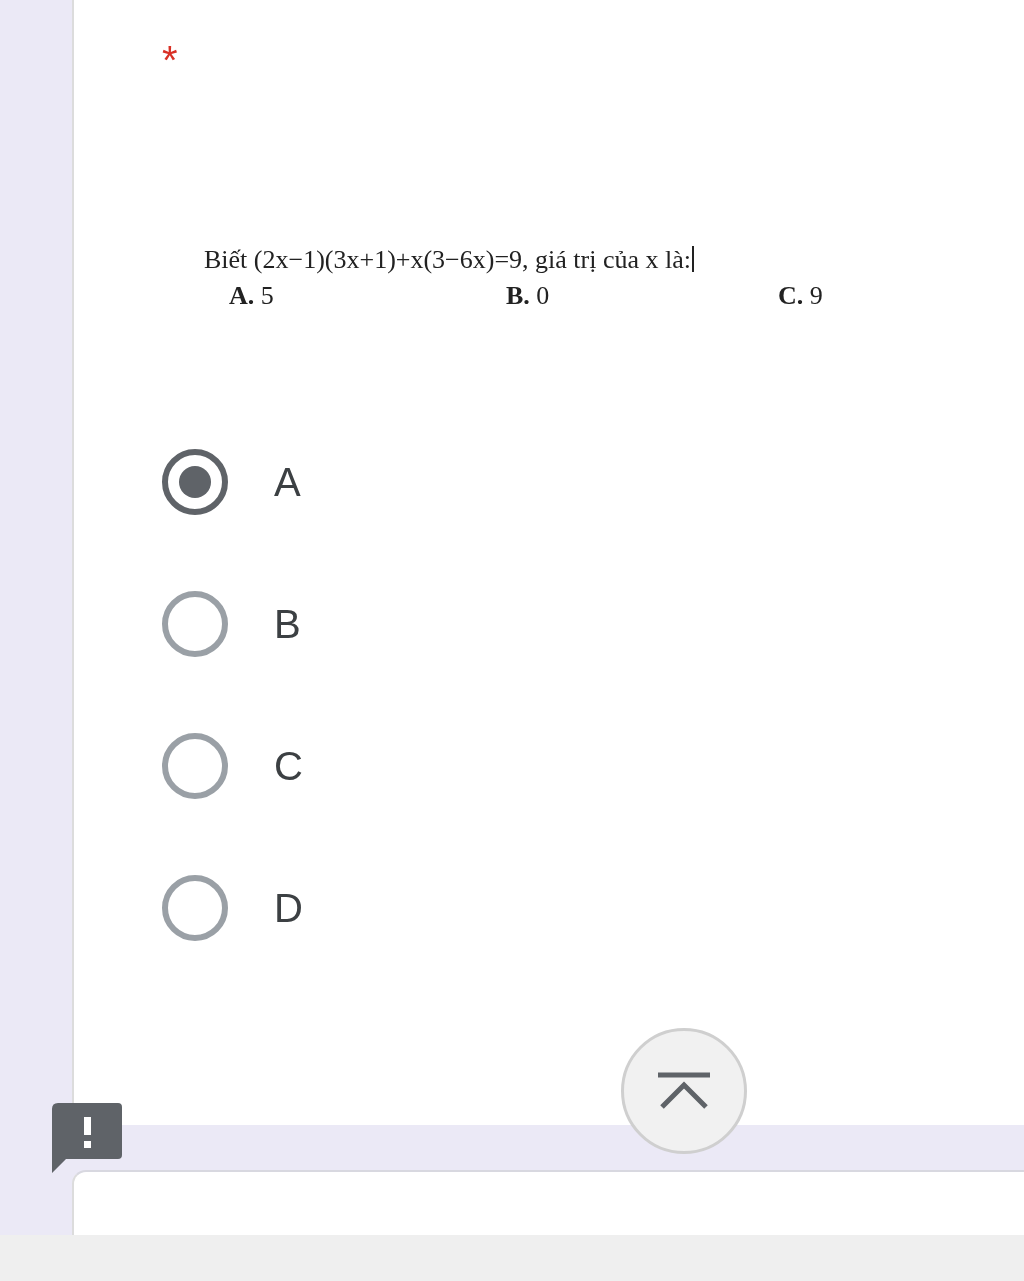  What do you see at coordinates (288, 908) in the screenshot?
I see `option-label: D` at bounding box center [288, 908].